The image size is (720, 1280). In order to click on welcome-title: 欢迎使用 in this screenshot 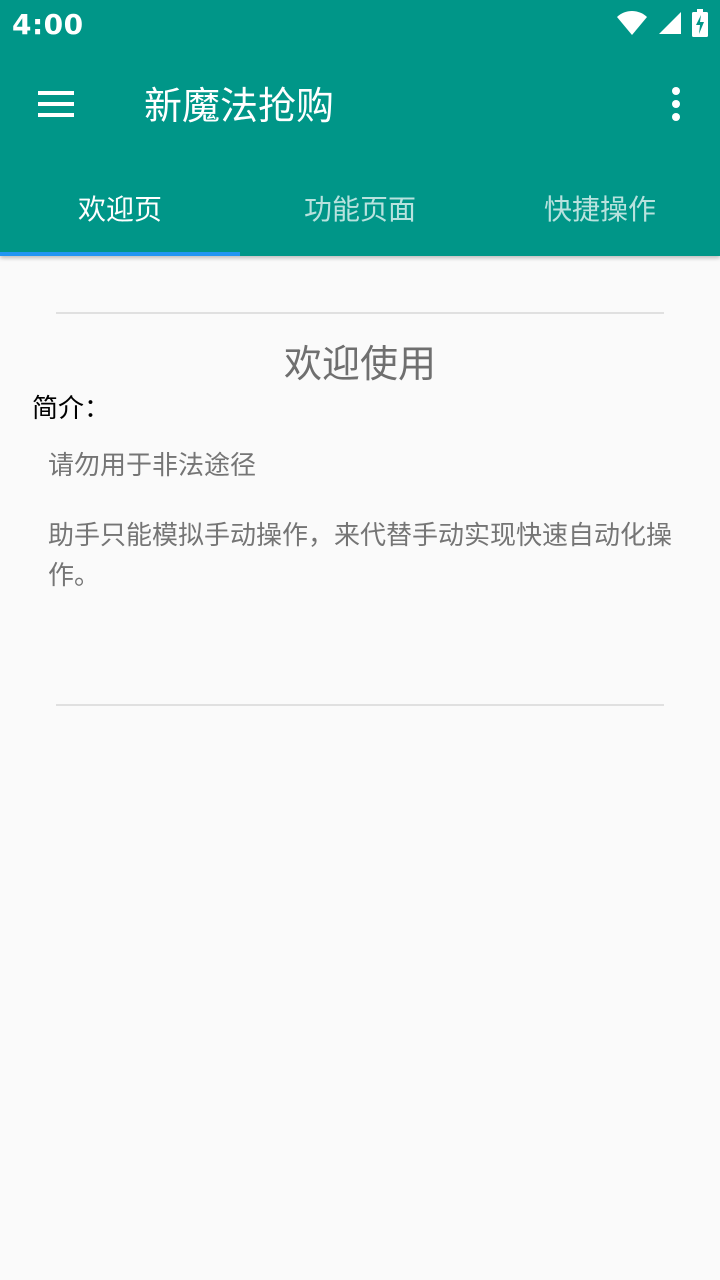, I will do `click(359, 364)`.